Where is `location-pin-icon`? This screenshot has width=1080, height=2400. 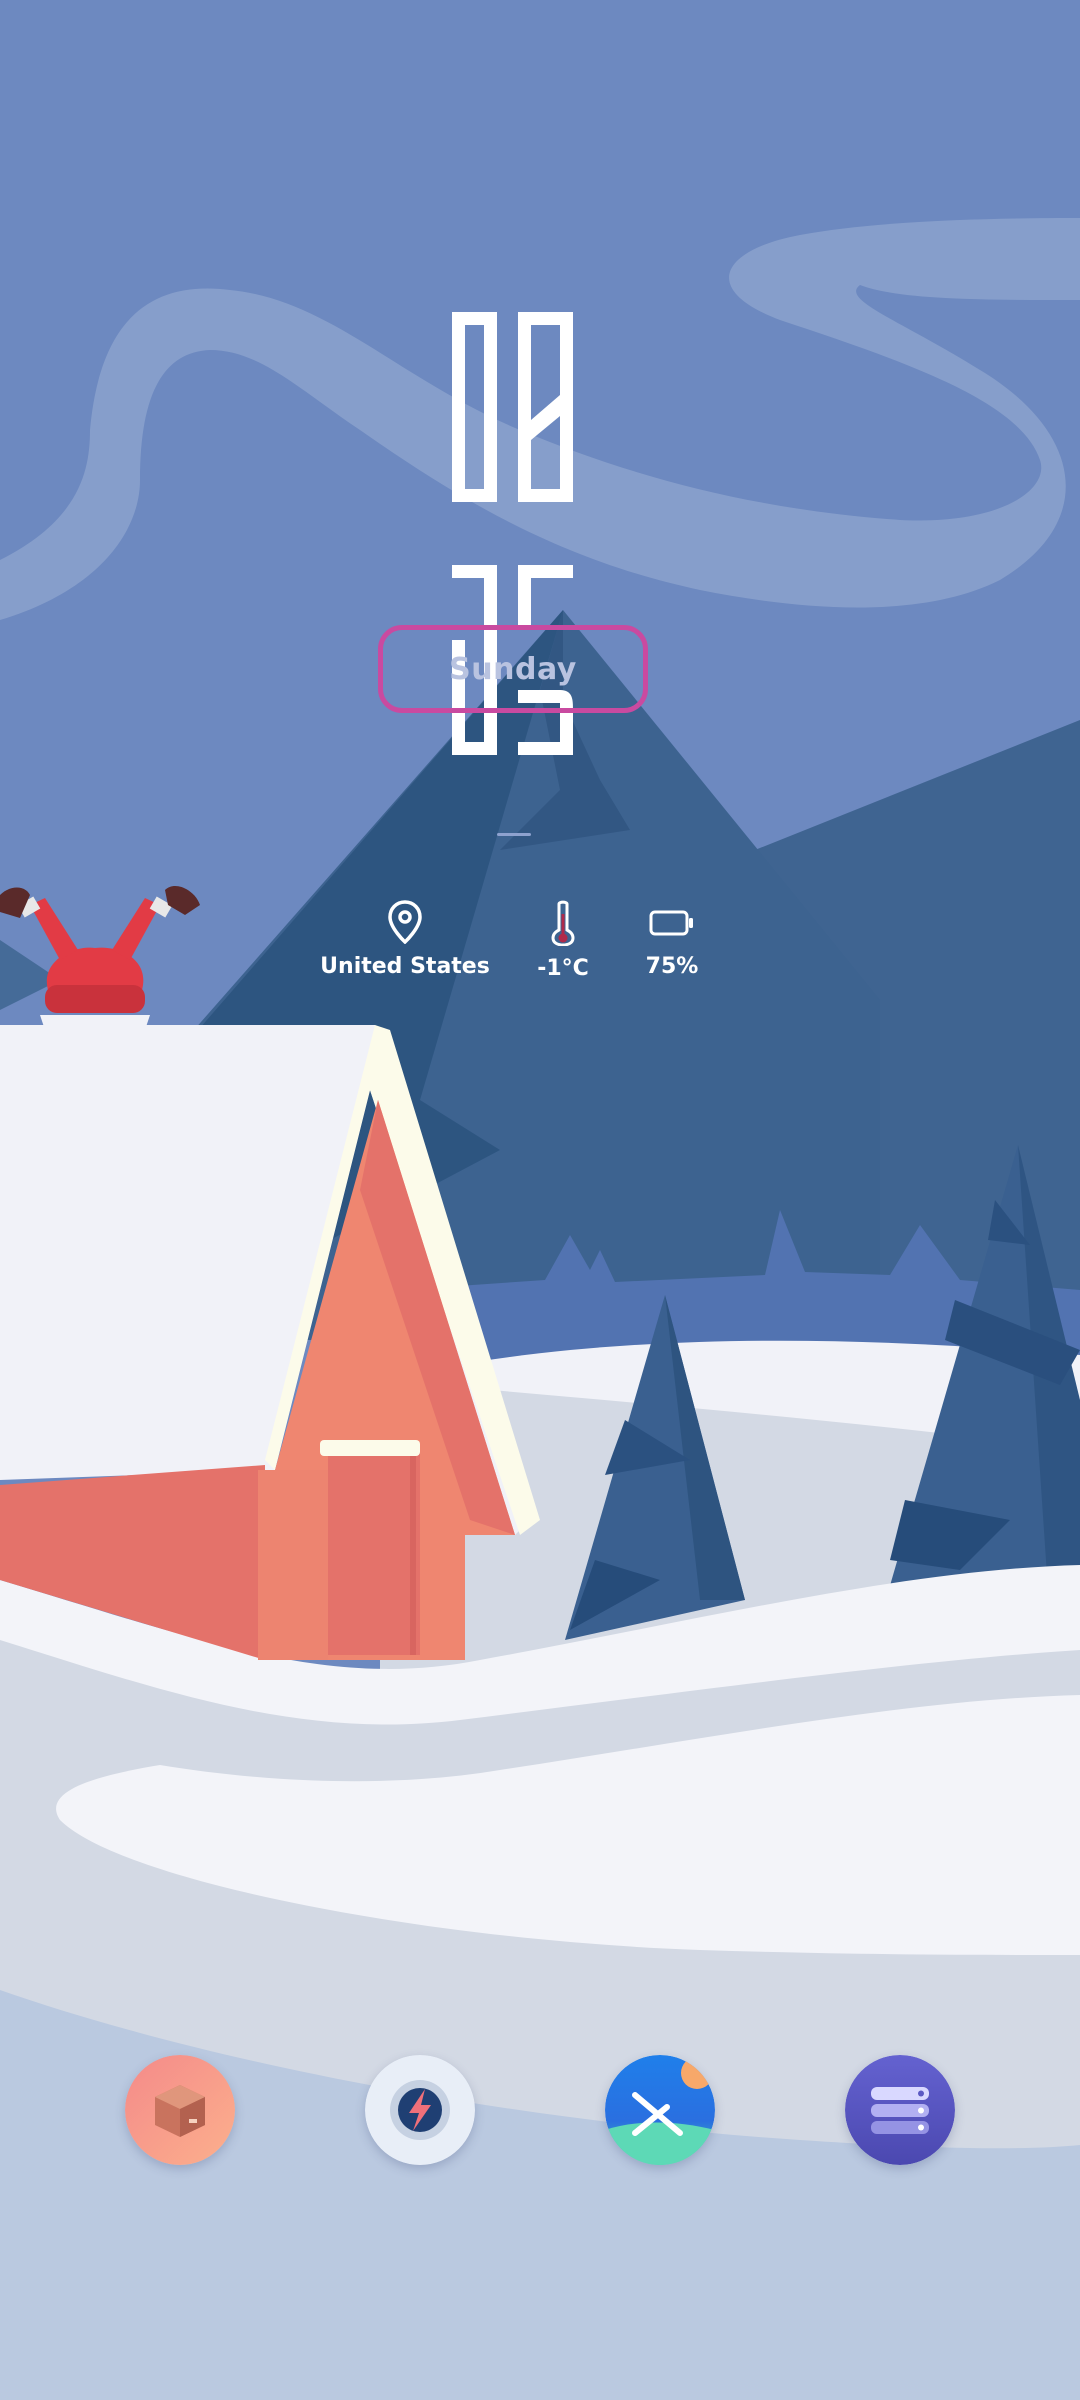
location-pin-icon is located at coordinates (405, 922).